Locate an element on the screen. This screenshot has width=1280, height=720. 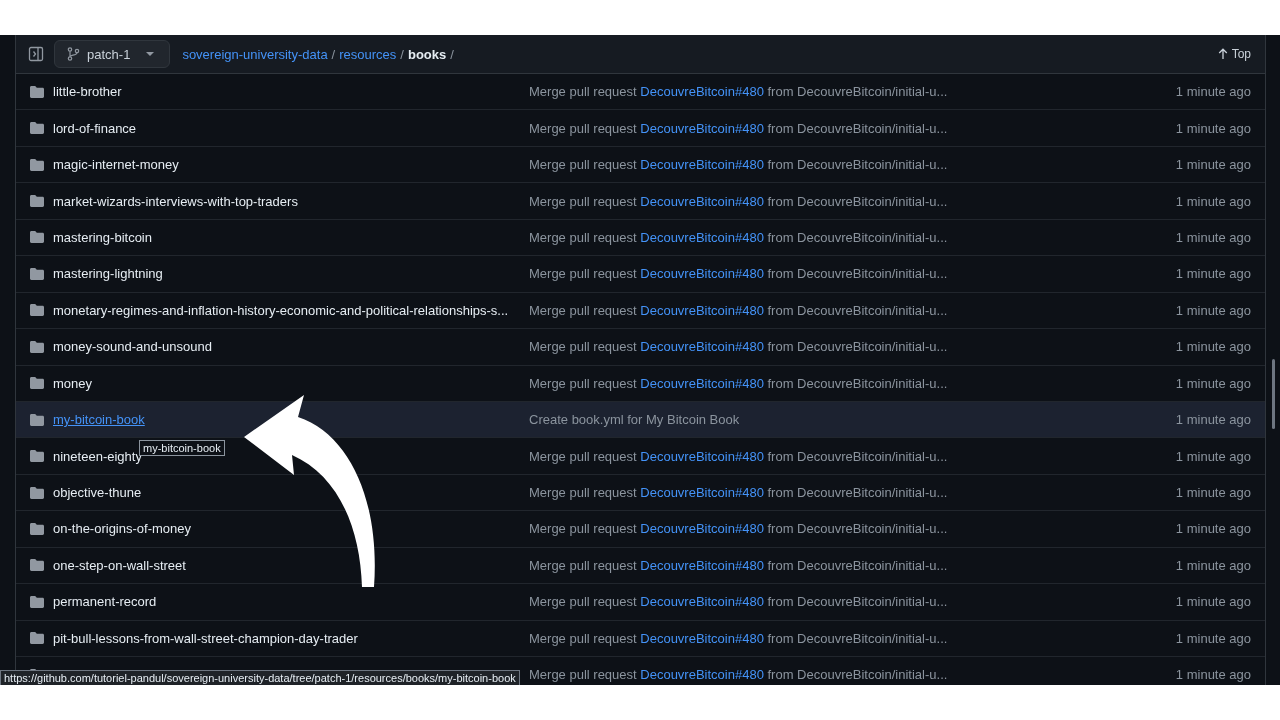
folder-link: permanent-record is located at coordinates (105, 602).